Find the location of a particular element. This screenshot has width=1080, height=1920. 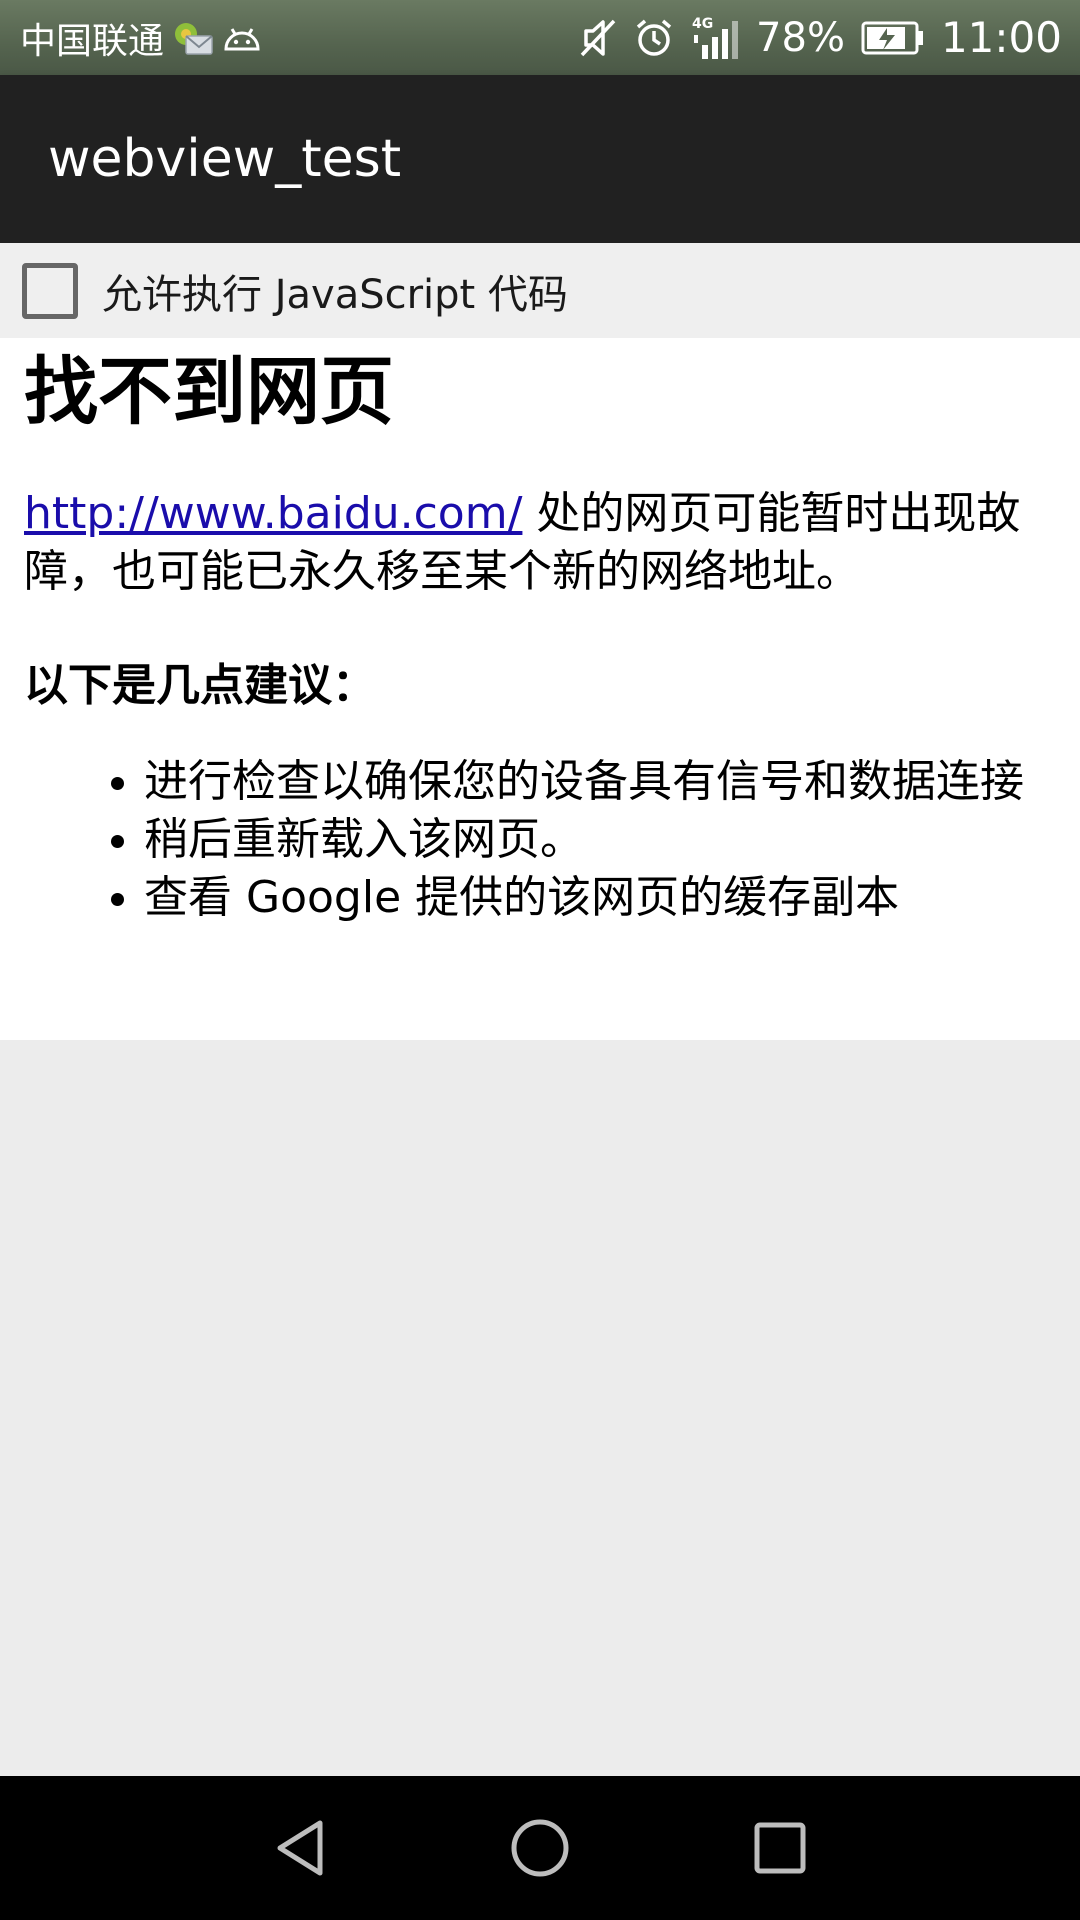

app-bar: webview_test is located at coordinates (540, 159).